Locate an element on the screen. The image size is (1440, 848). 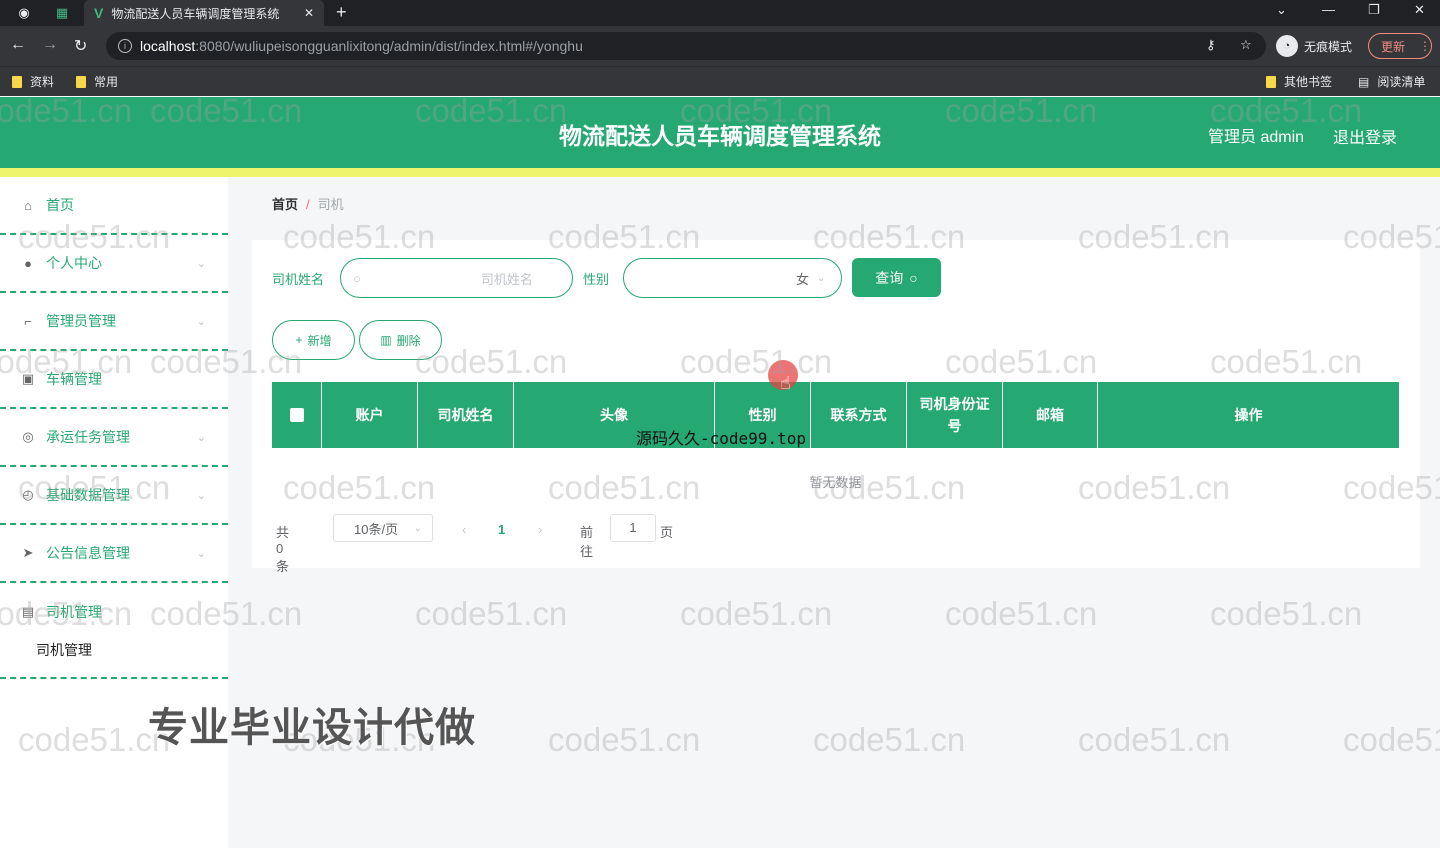
bookmark-label: 常用 is located at coordinates (106, 82).